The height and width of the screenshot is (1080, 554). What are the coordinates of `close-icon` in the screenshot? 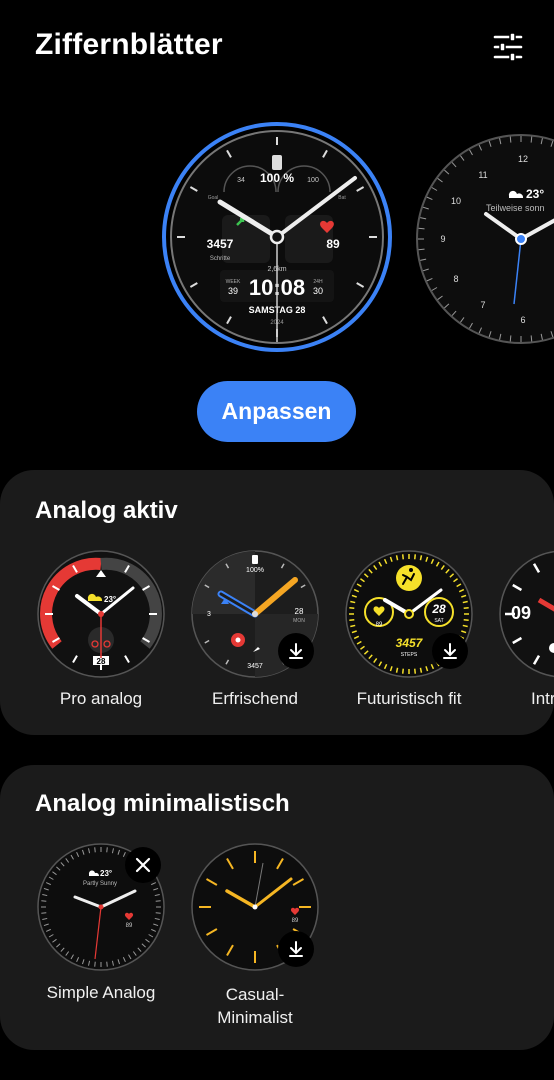 It's located at (143, 865).